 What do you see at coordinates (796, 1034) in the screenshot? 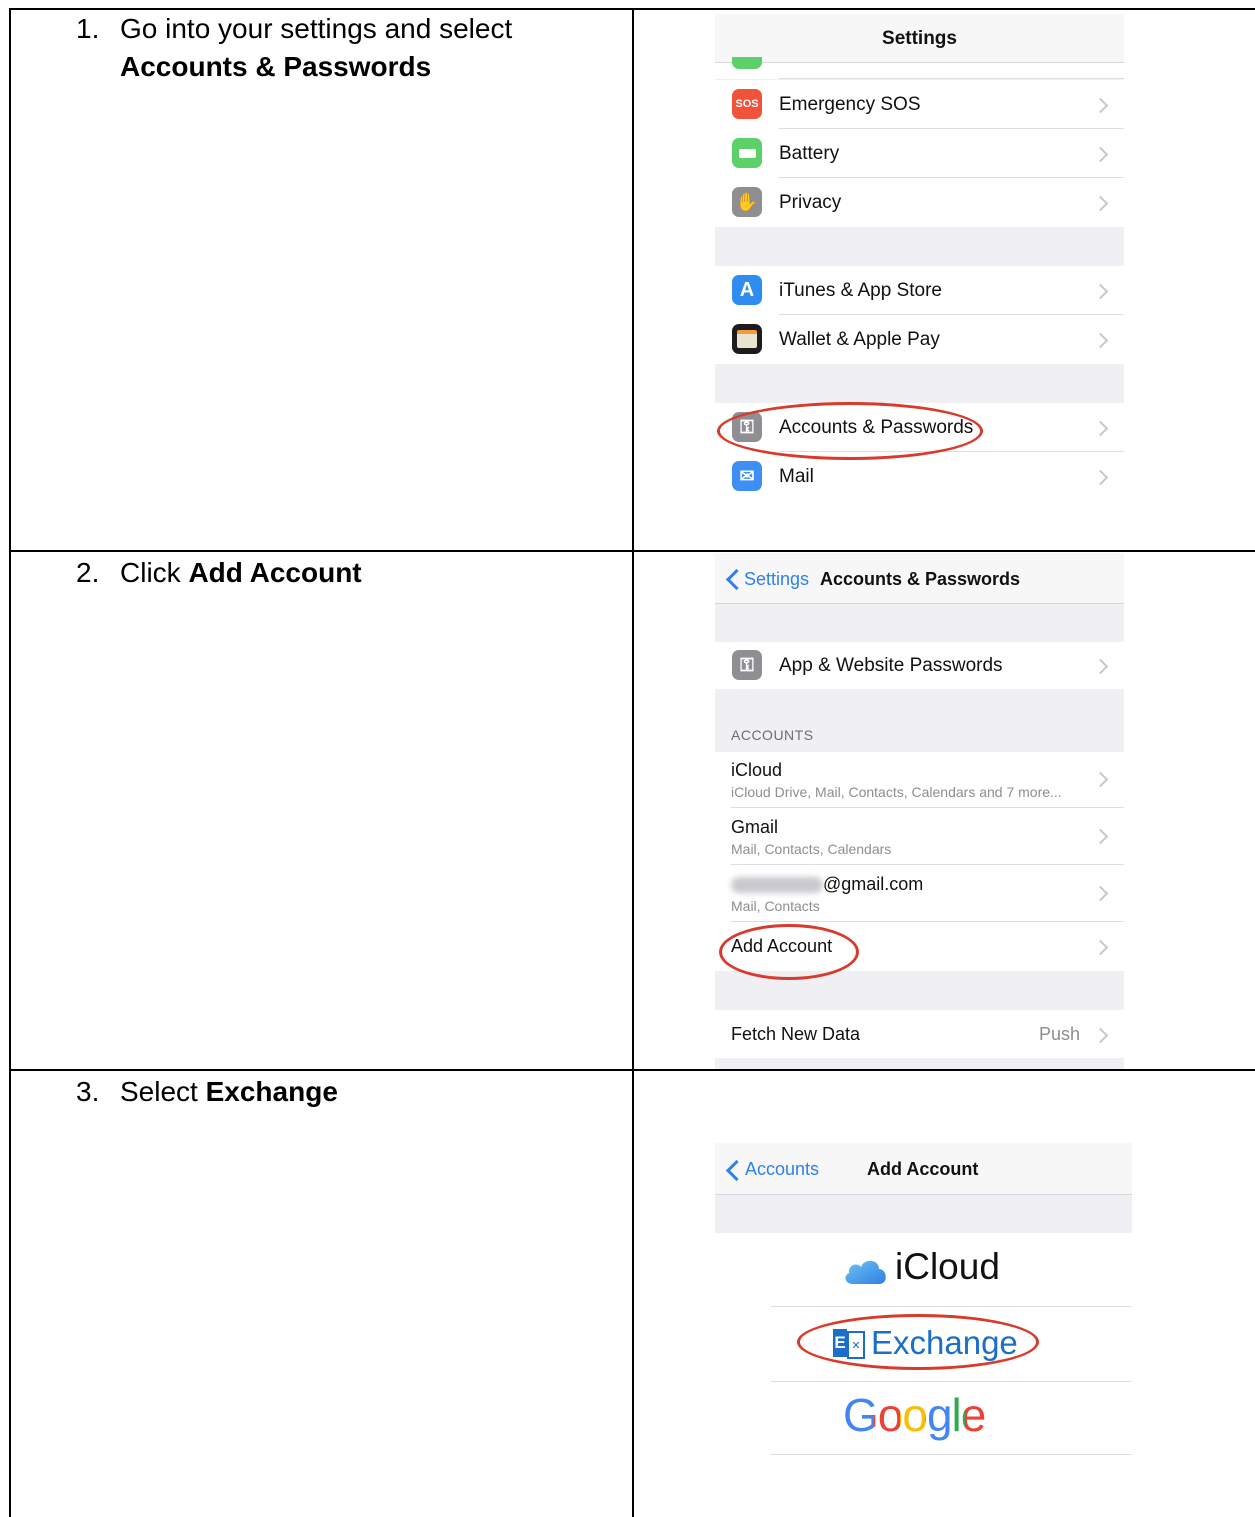
I see `fetch-label: Fetch New Data` at bounding box center [796, 1034].